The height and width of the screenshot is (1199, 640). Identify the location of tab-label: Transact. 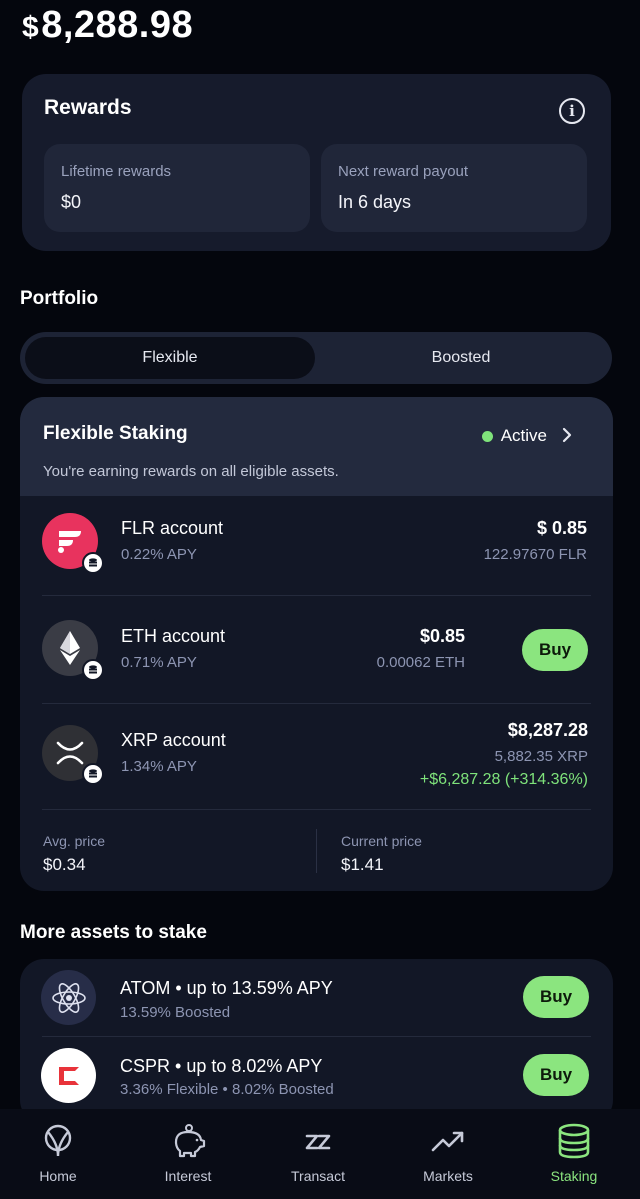
(318, 1176).